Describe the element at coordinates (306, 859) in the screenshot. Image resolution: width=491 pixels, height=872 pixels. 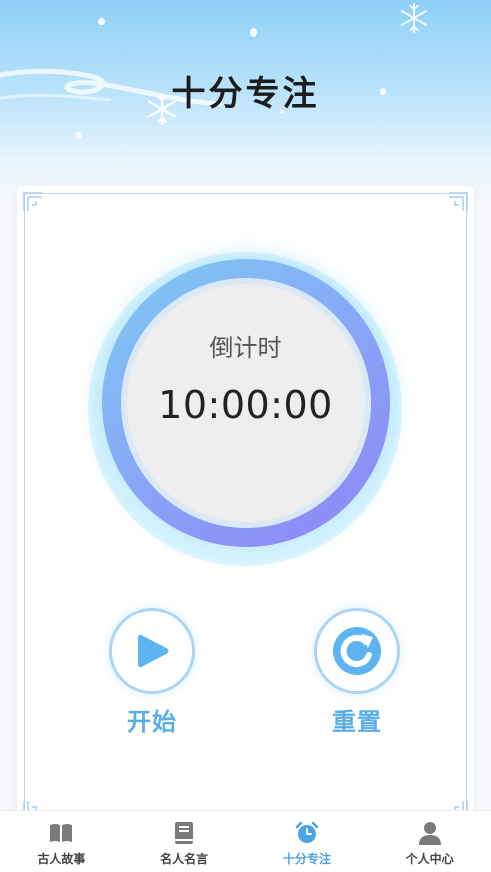
I see `tab-label: 十分专注` at that location.